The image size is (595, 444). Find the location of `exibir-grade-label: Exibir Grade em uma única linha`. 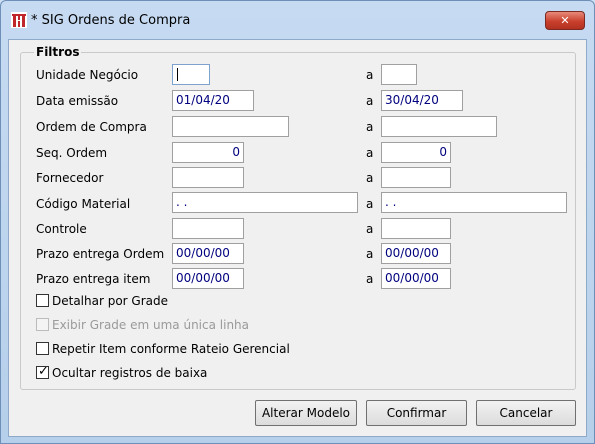

exibir-grade-label: Exibir Grade em uma única linha is located at coordinates (151, 325).